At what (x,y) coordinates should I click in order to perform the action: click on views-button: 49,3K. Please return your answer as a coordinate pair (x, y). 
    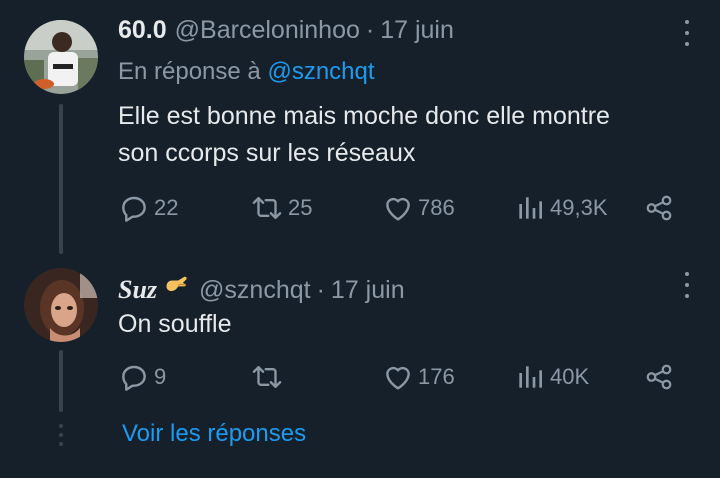
    Looking at the image, I should click on (561, 208).